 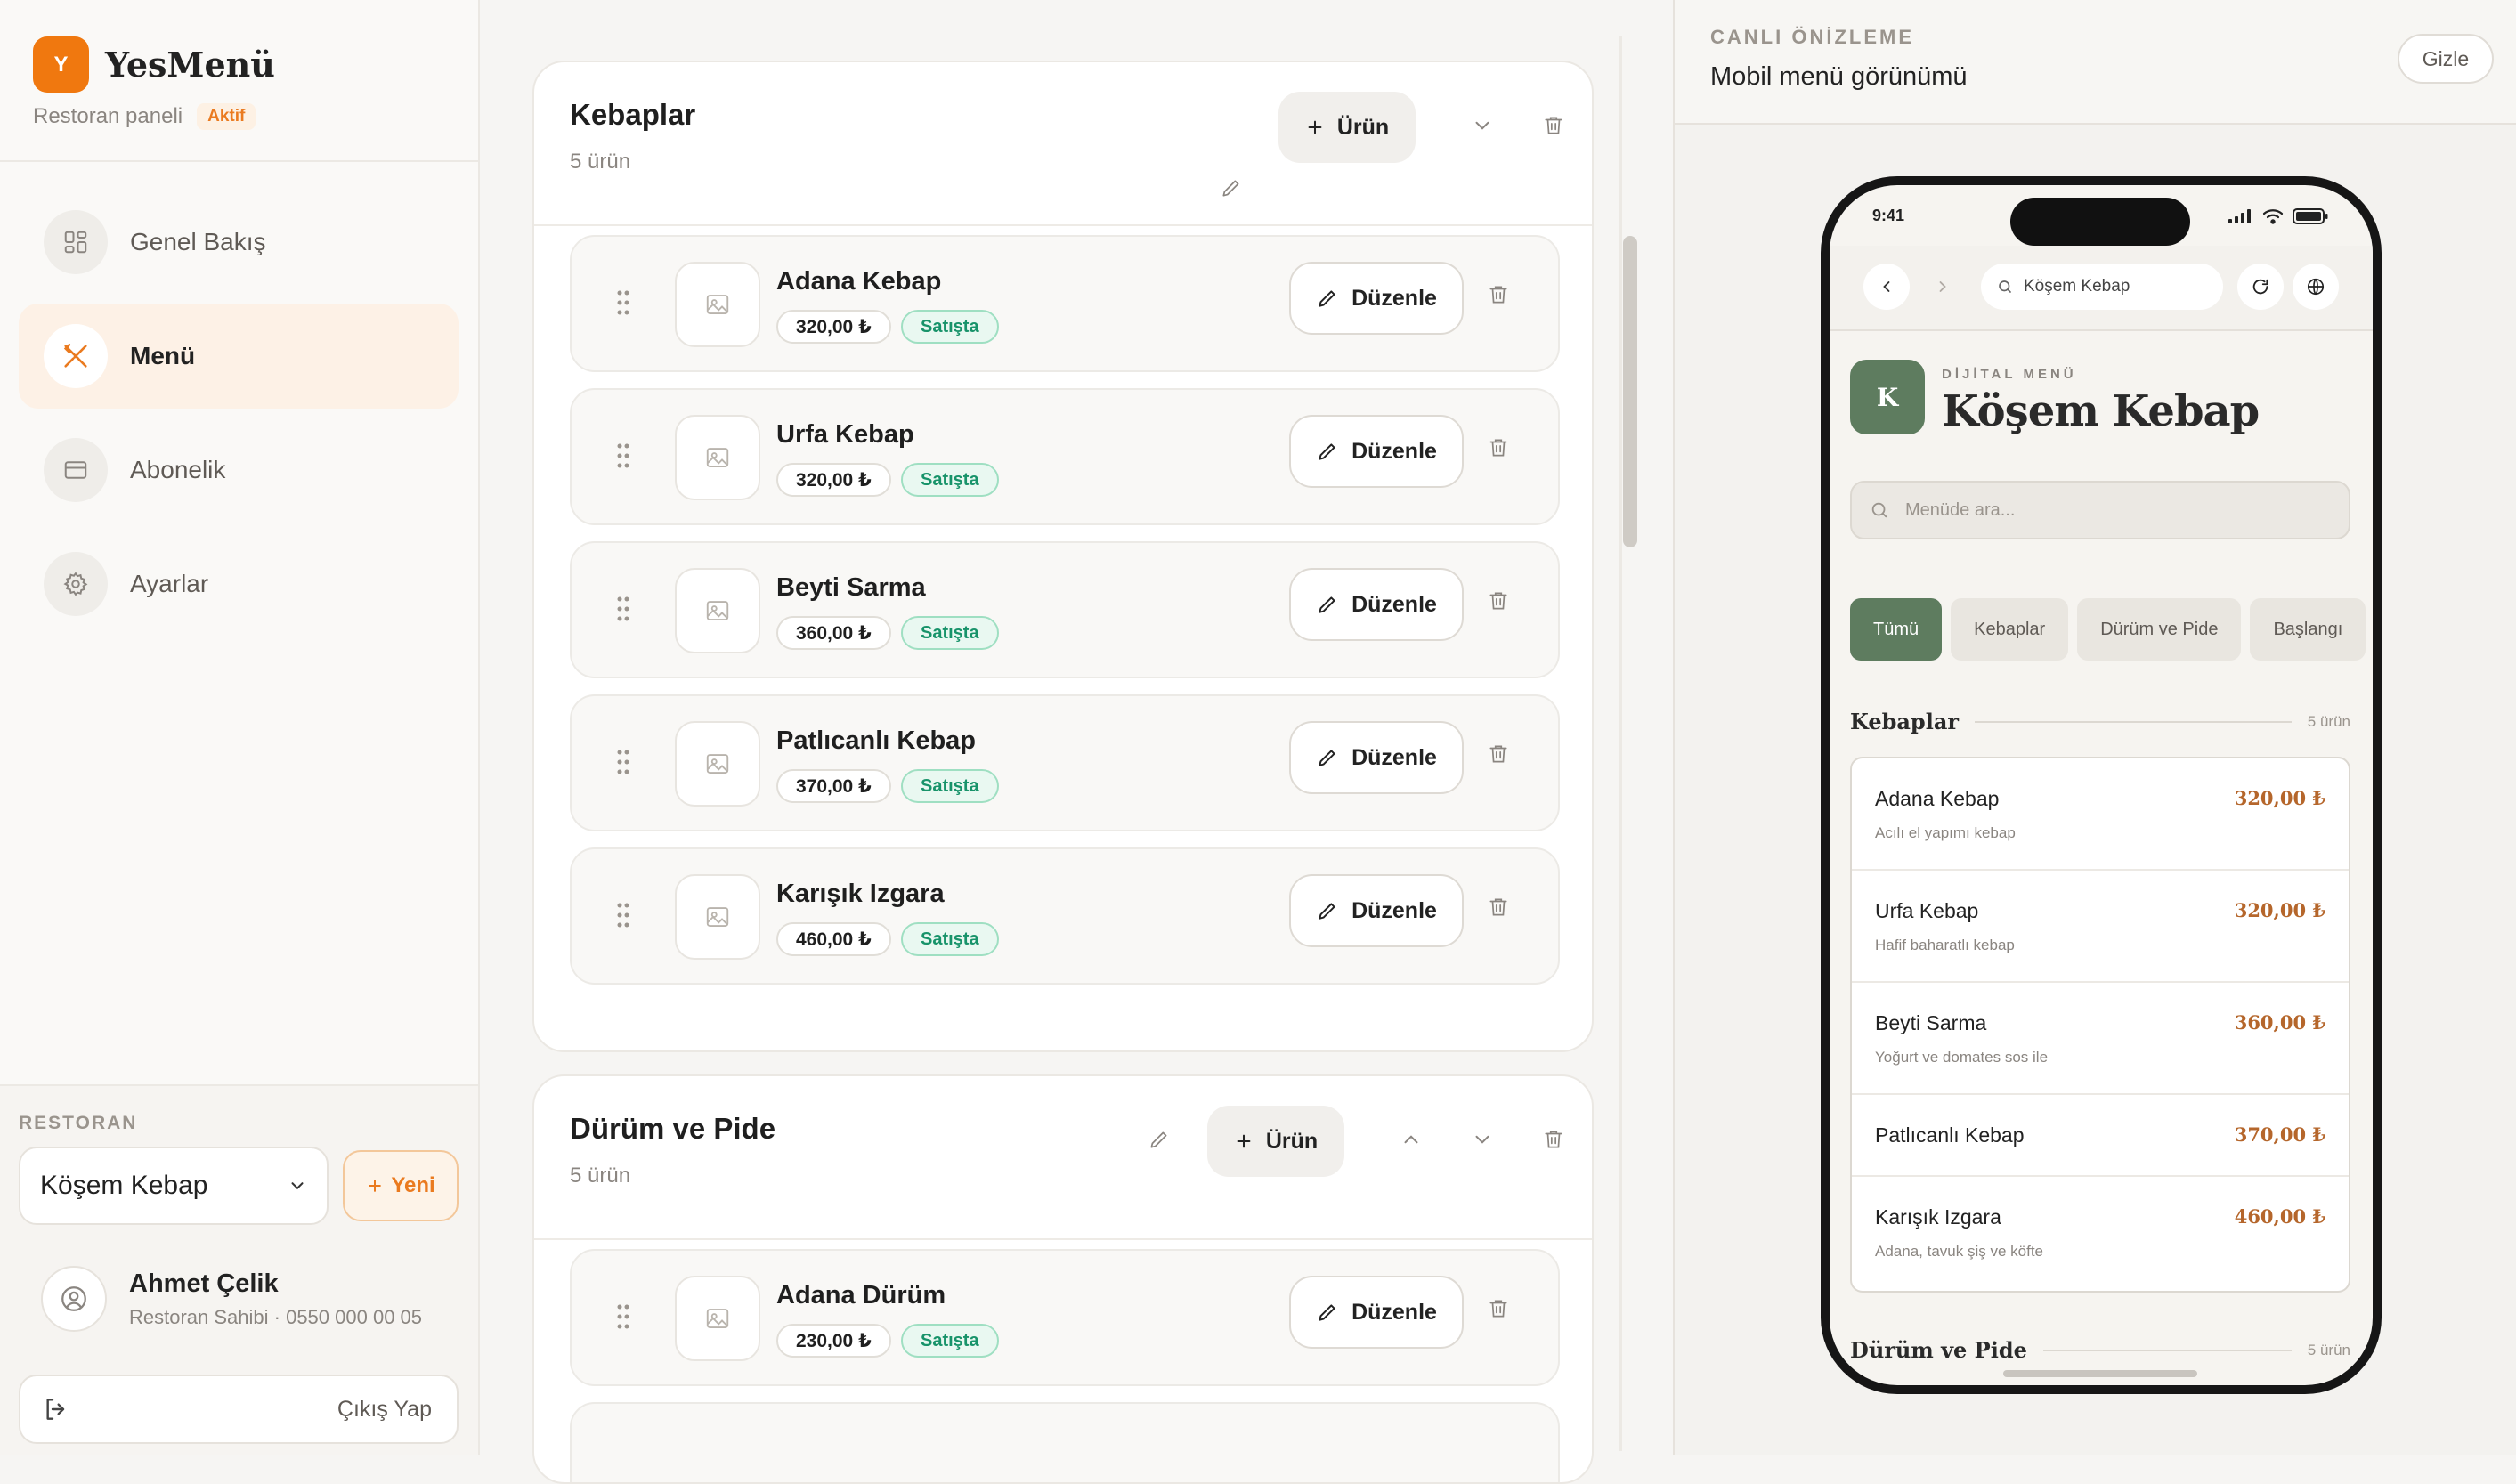 I want to click on url-bar: Köşem Kebap, so click(x=2102, y=287).